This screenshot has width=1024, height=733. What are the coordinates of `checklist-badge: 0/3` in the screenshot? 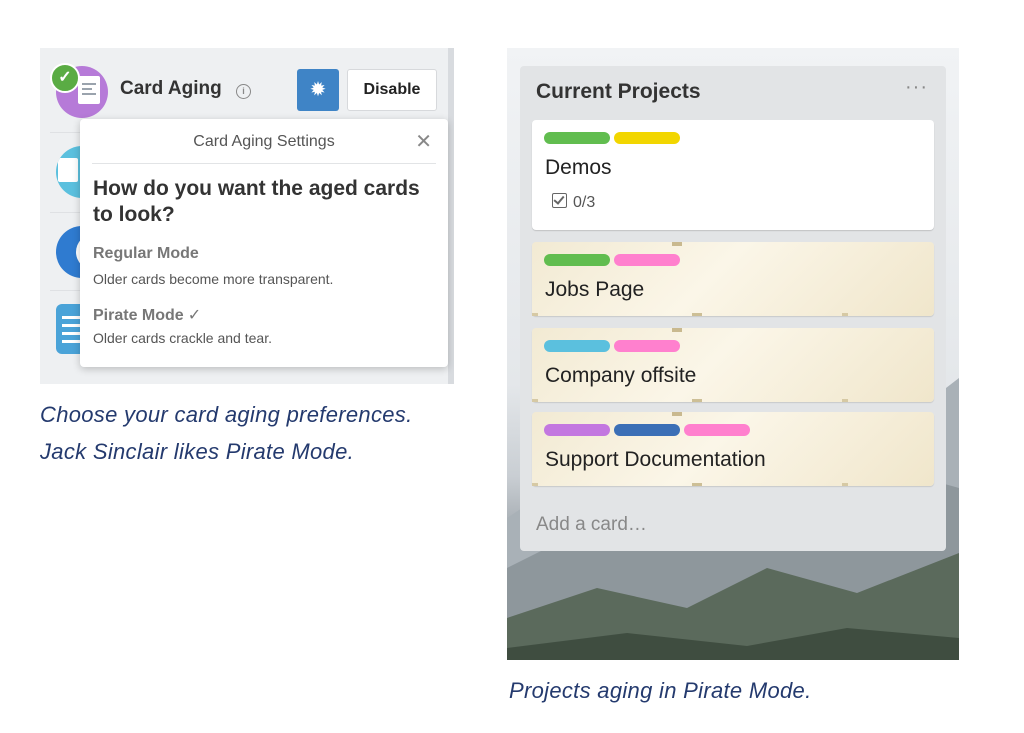 It's located at (573, 202).